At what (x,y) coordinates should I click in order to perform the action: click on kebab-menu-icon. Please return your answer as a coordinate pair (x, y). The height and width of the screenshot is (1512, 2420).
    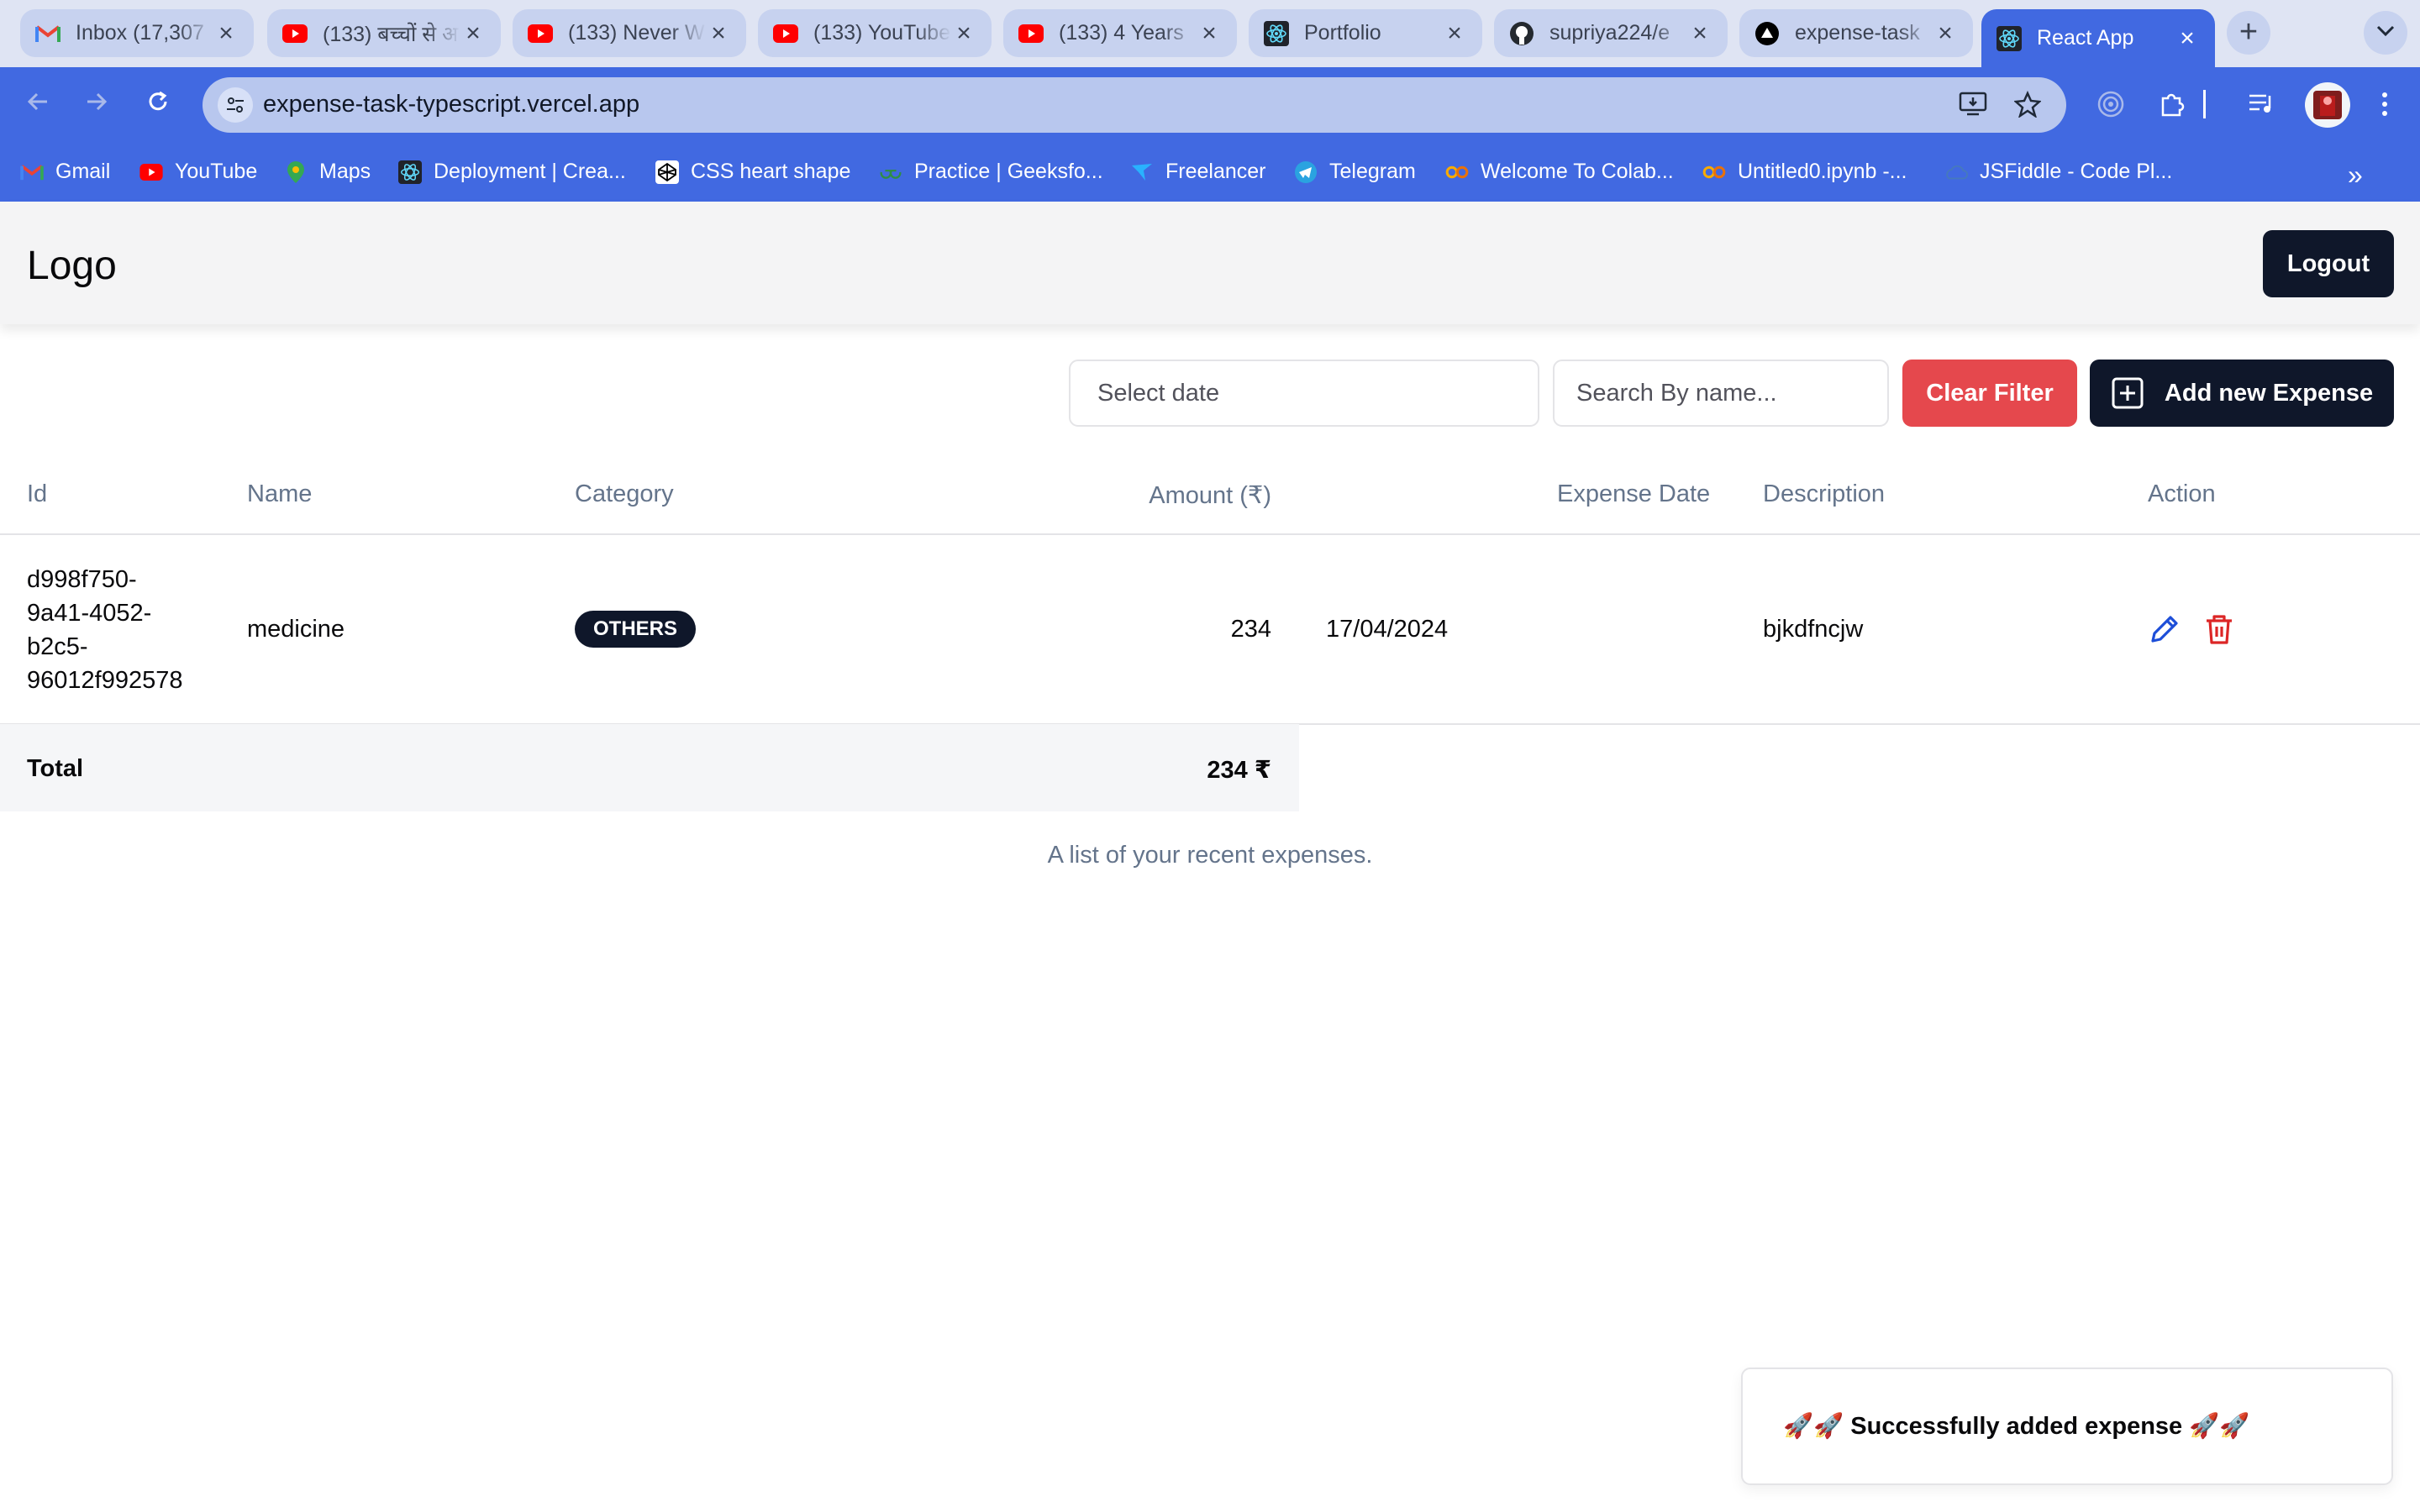
    Looking at the image, I should click on (2385, 104).